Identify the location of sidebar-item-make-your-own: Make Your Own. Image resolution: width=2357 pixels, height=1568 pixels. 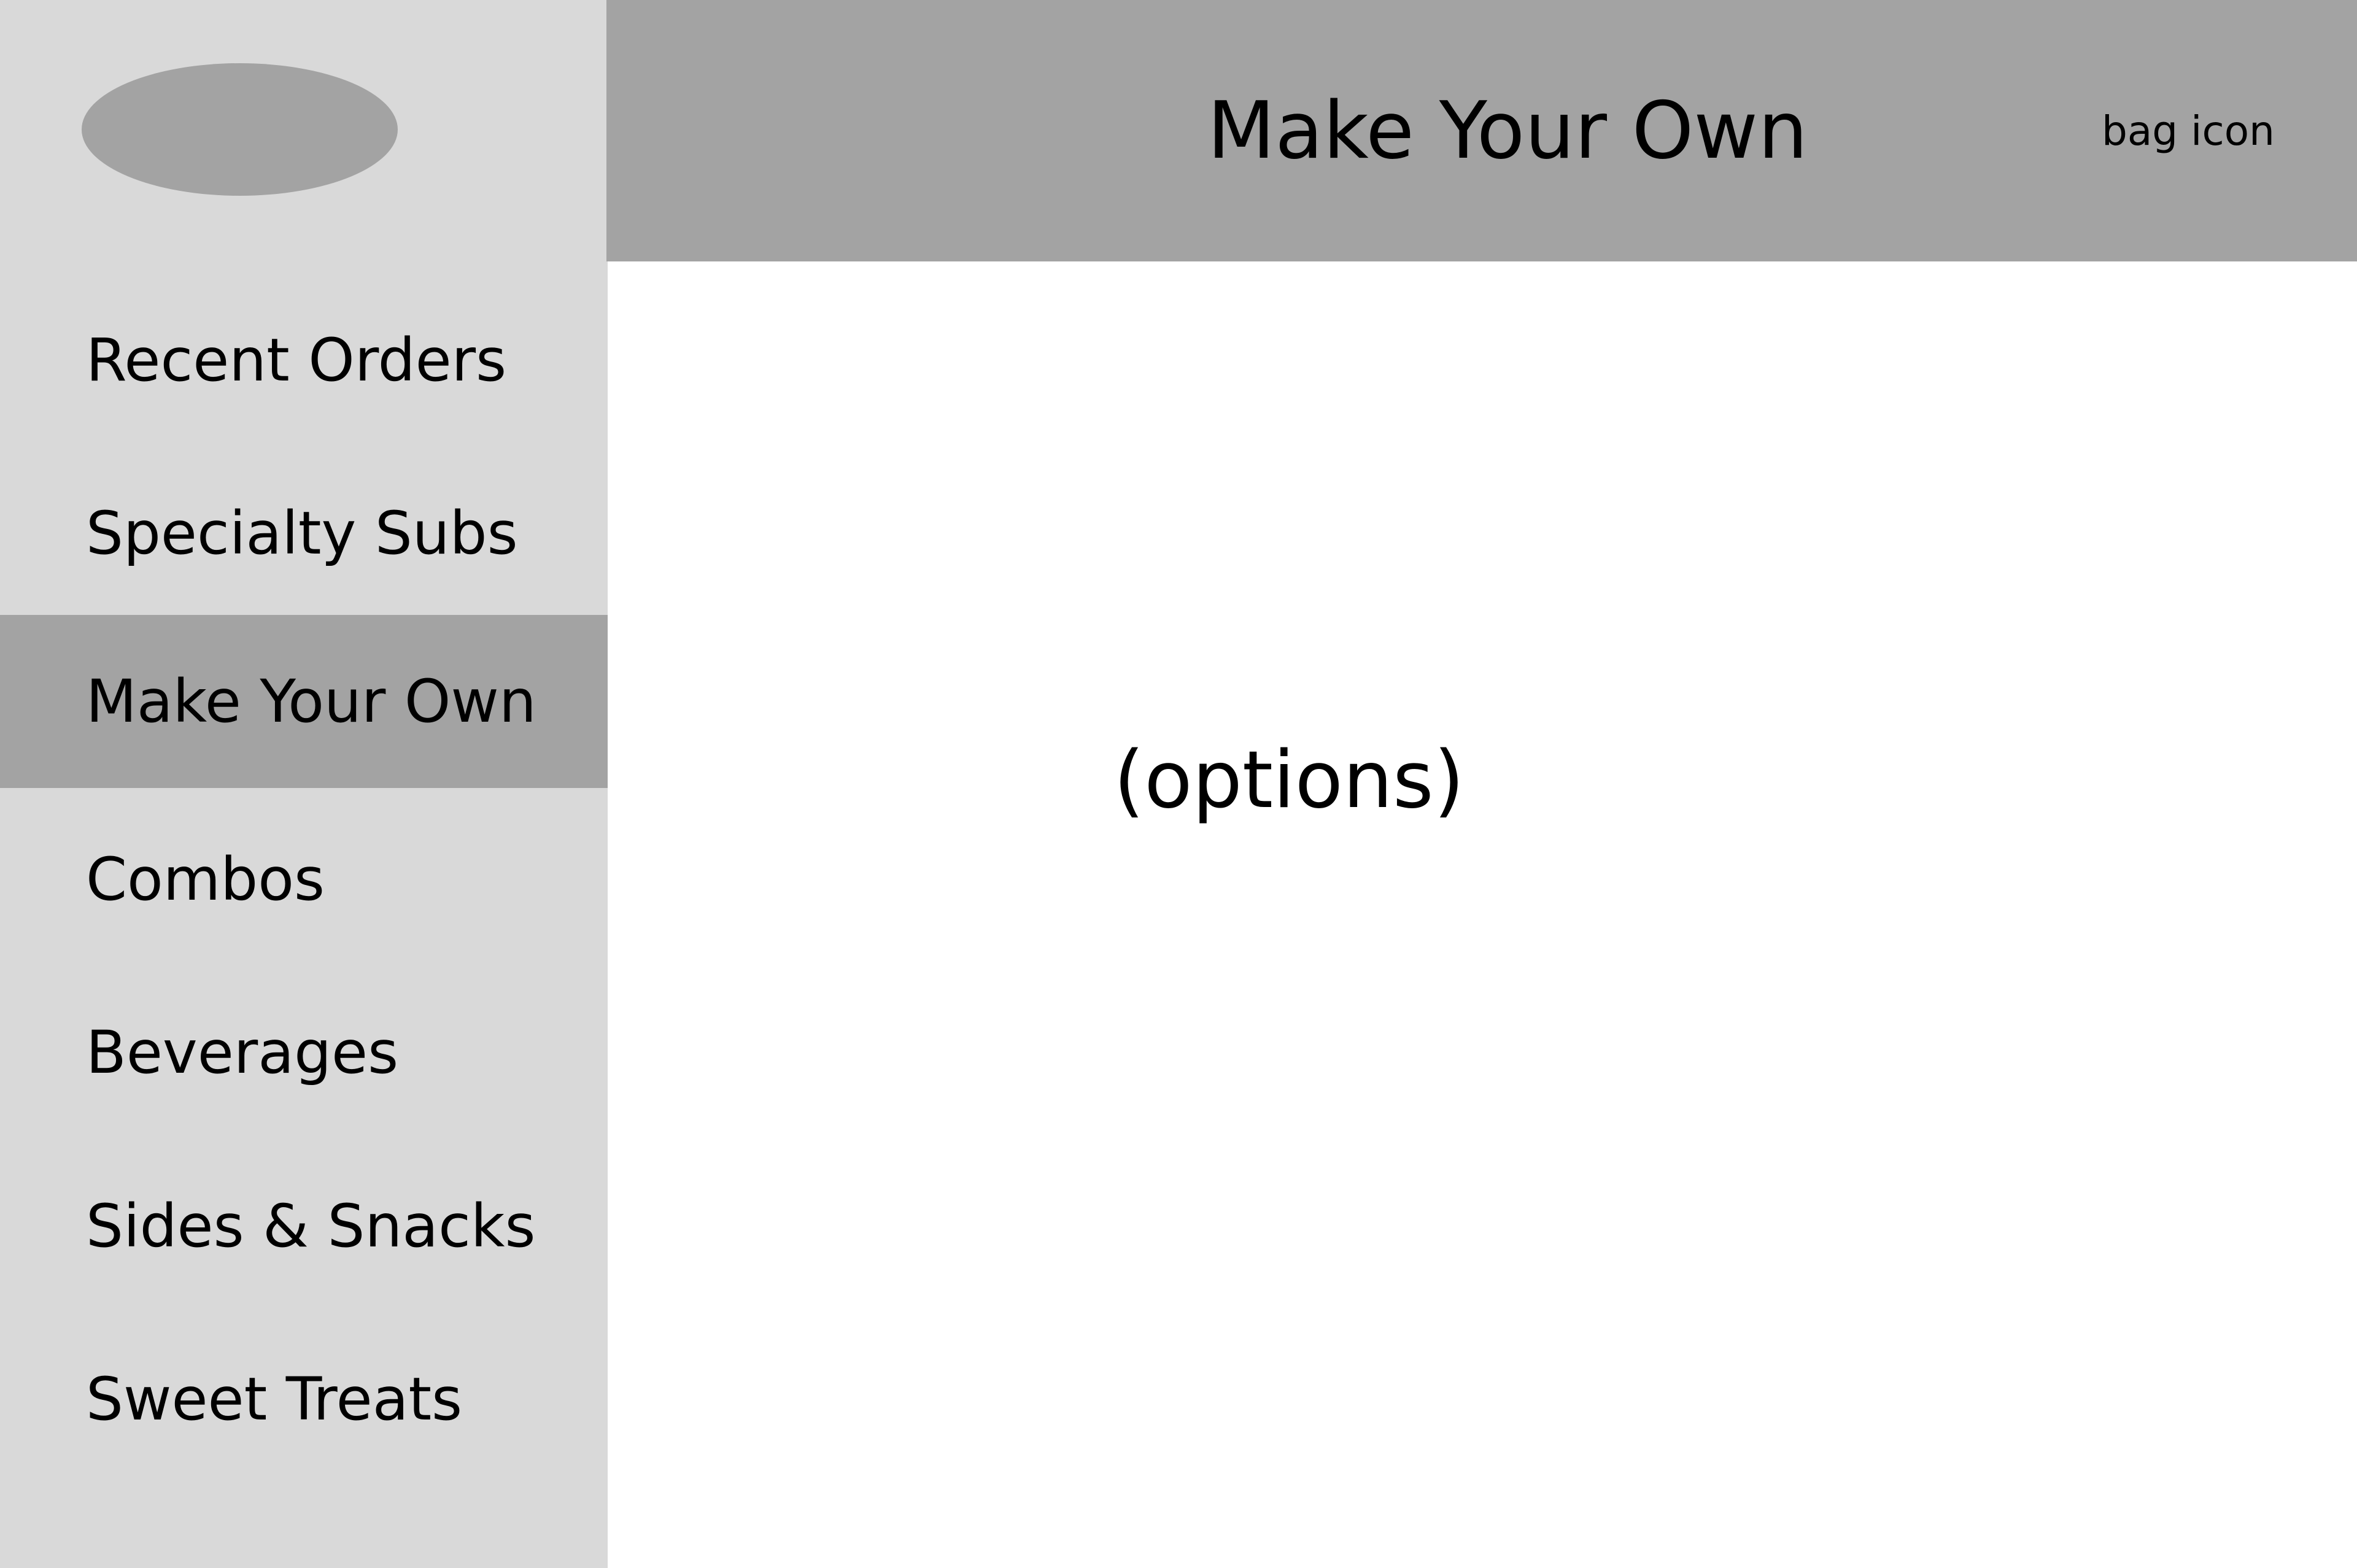
(304, 702).